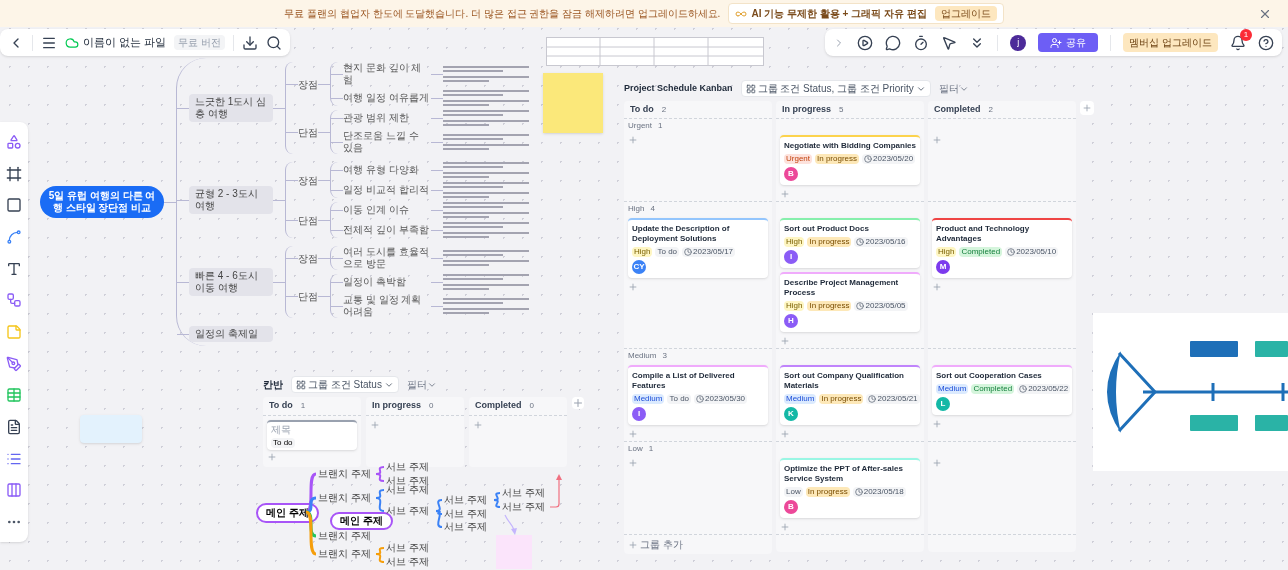 The image size is (1288, 570). Describe the element at coordinates (698, 248) in the screenshot. I see `task-card: Update the Description of Deployment Solutions High To do 2023/05/17 CY` at that location.